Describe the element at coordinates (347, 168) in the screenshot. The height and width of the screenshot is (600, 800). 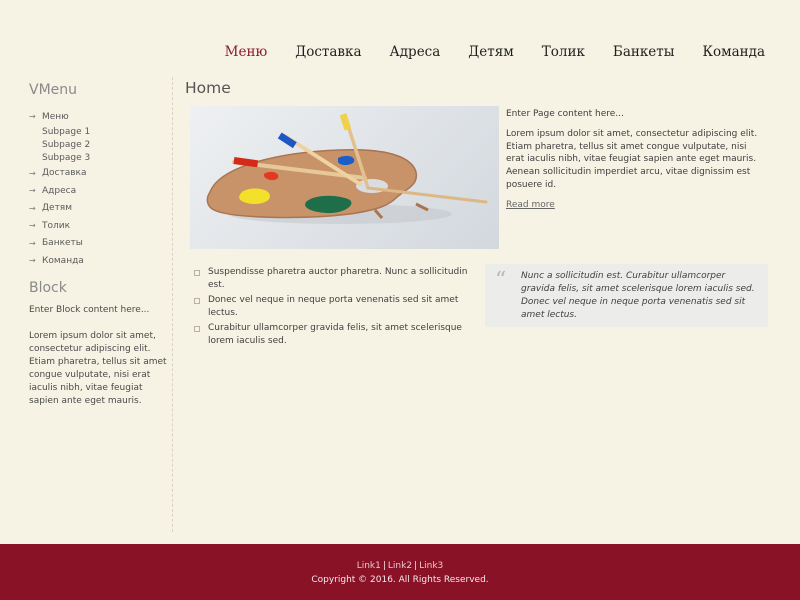
I see `paint-palette-icon` at that location.